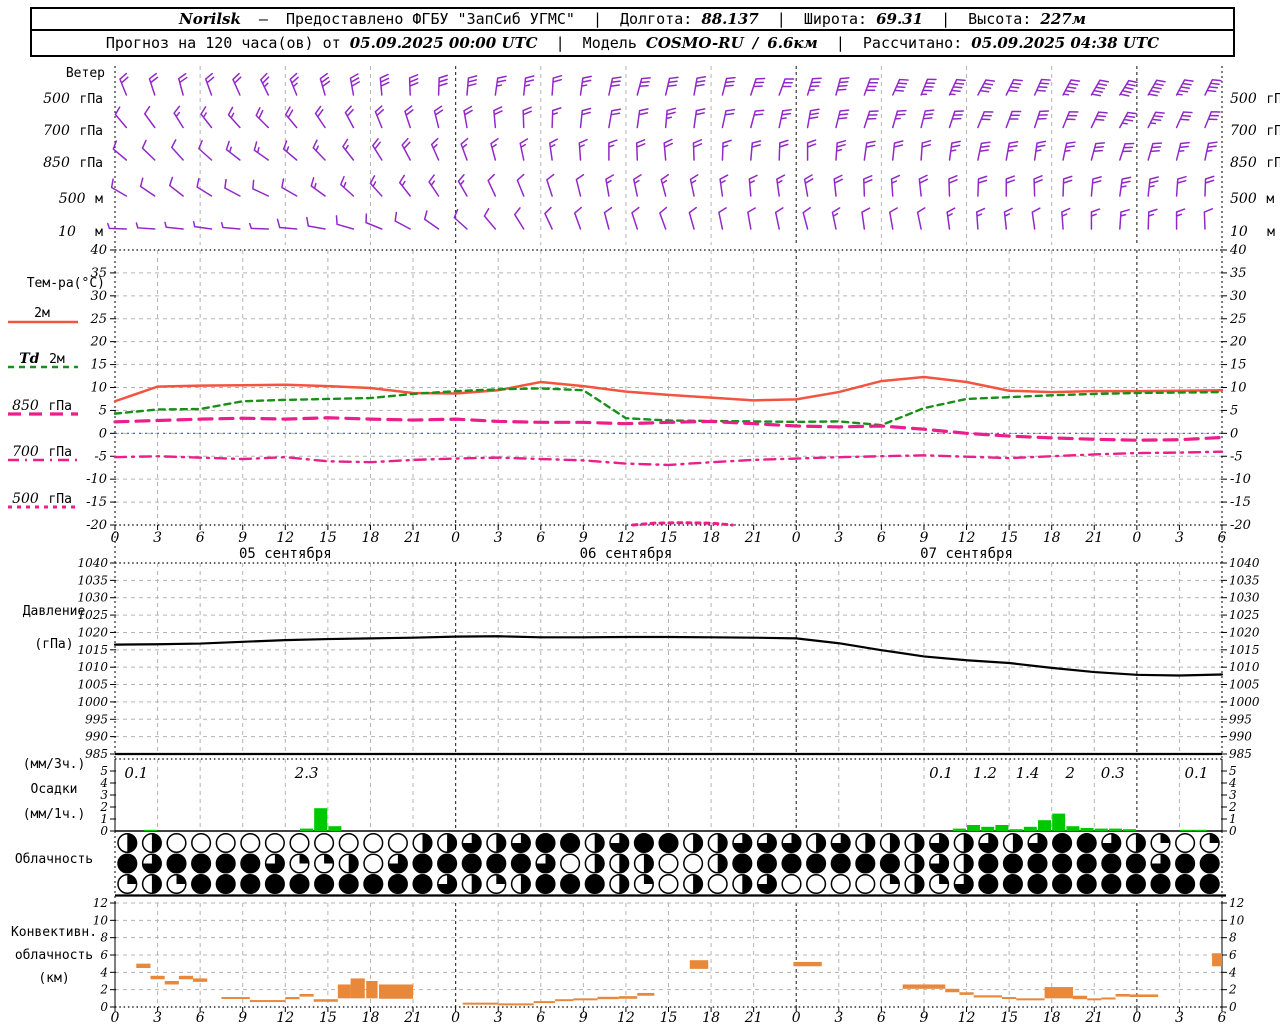  I want to click on convective-ytick-right: 12, so click(1236, 903).